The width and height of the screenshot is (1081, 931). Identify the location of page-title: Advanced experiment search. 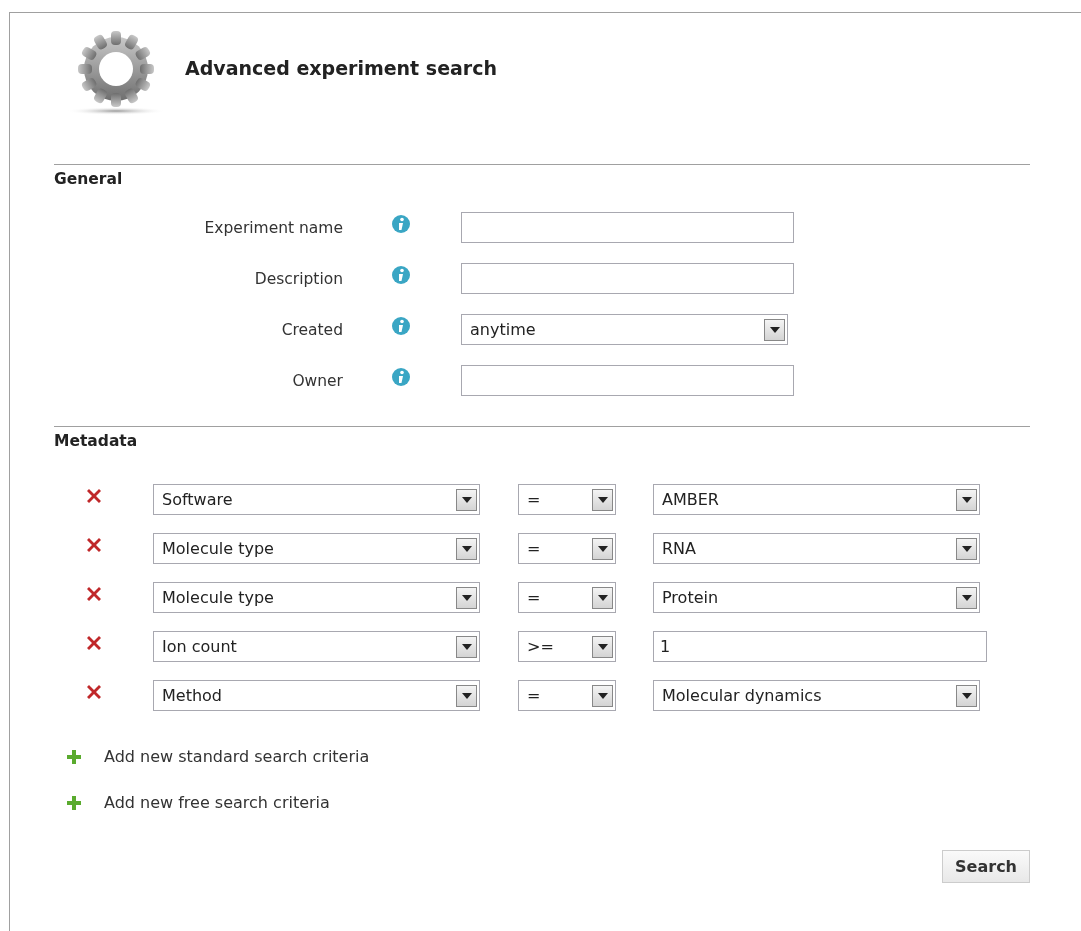
(341, 68).